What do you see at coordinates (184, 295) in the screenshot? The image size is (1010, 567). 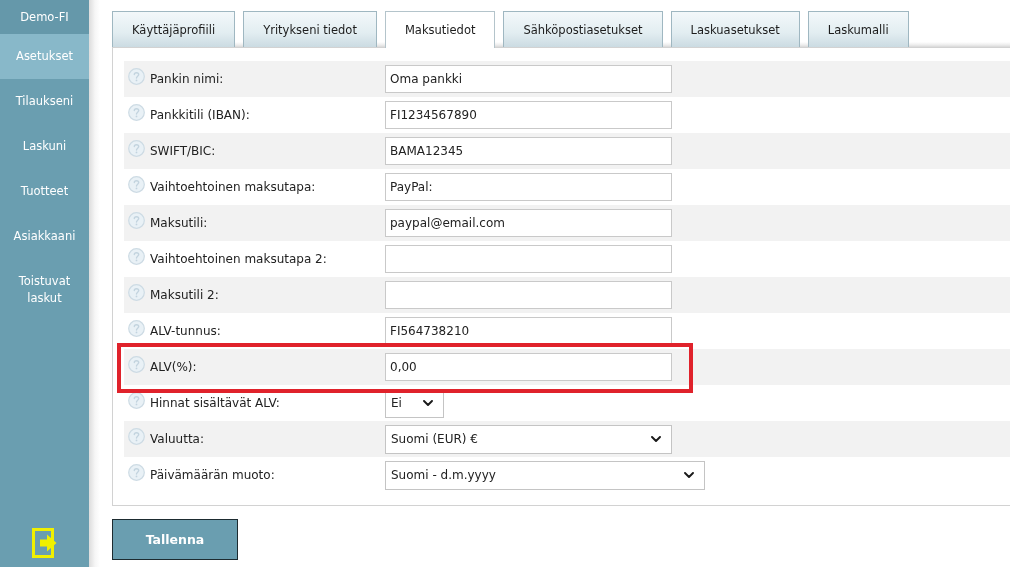 I see `field-label: Maksutili 2:` at bounding box center [184, 295].